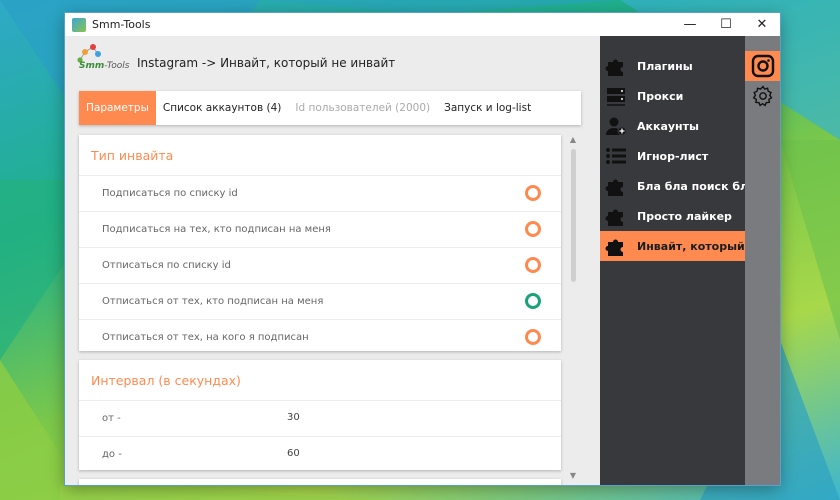 This screenshot has height=500, width=840. I want to click on logo-suffix: -Tools, so click(117, 66).